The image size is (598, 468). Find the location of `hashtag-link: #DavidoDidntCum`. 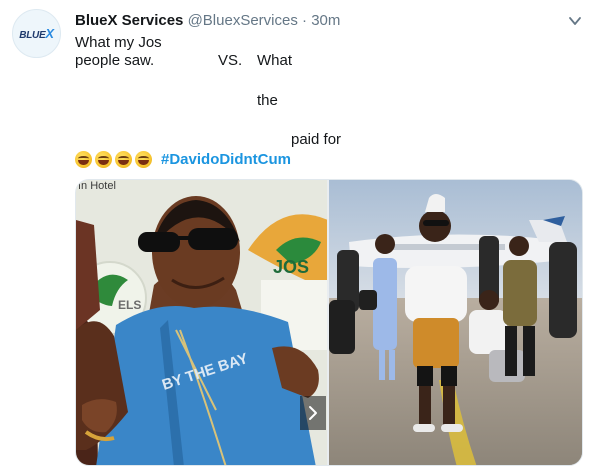

hashtag-link: #DavidoDidntCum is located at coordinates (226, 159).